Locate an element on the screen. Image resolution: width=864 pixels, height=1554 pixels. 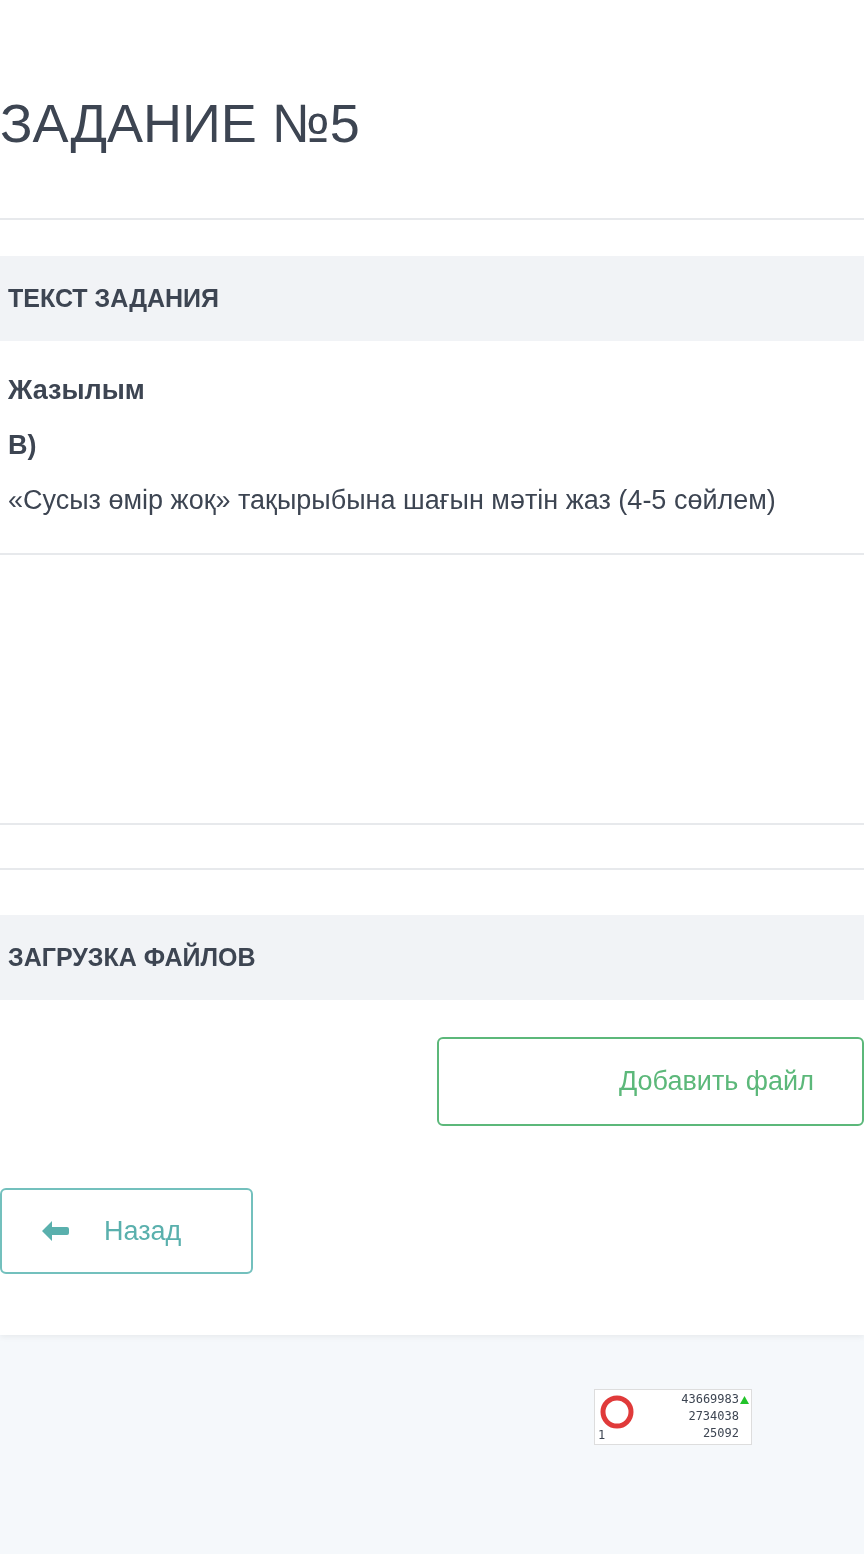
counter-number: 2734038 is located at coordinates (713, 1416).